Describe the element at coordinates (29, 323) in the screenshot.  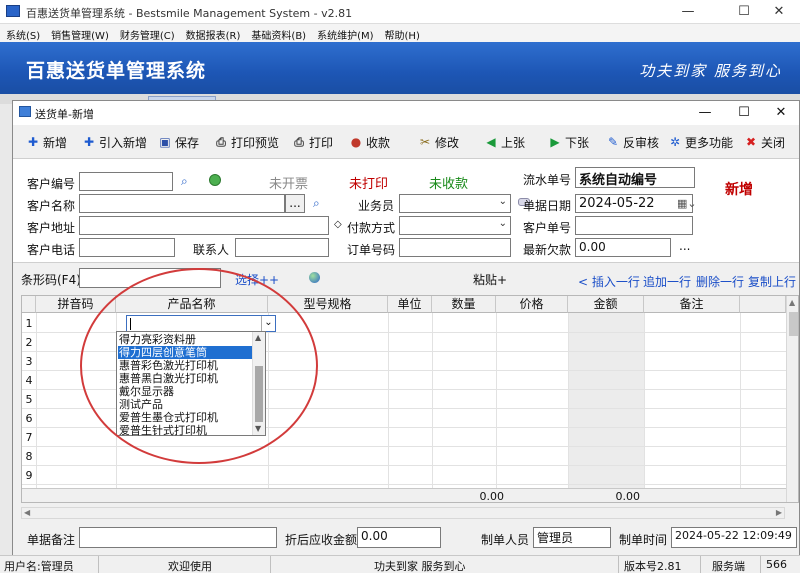
I see `row-number: 1` at that location.